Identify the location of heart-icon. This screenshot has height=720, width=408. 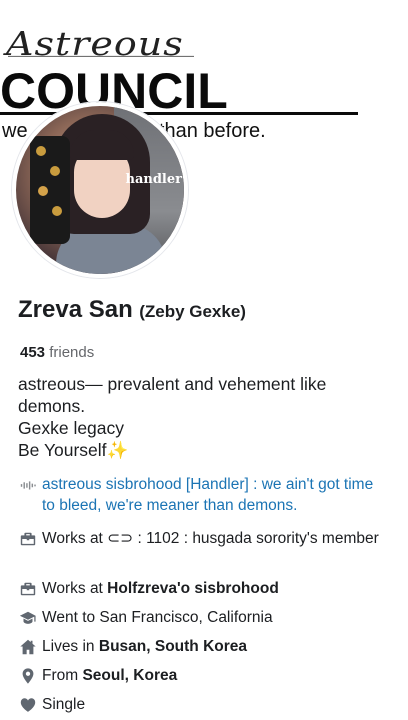
(28, 705).